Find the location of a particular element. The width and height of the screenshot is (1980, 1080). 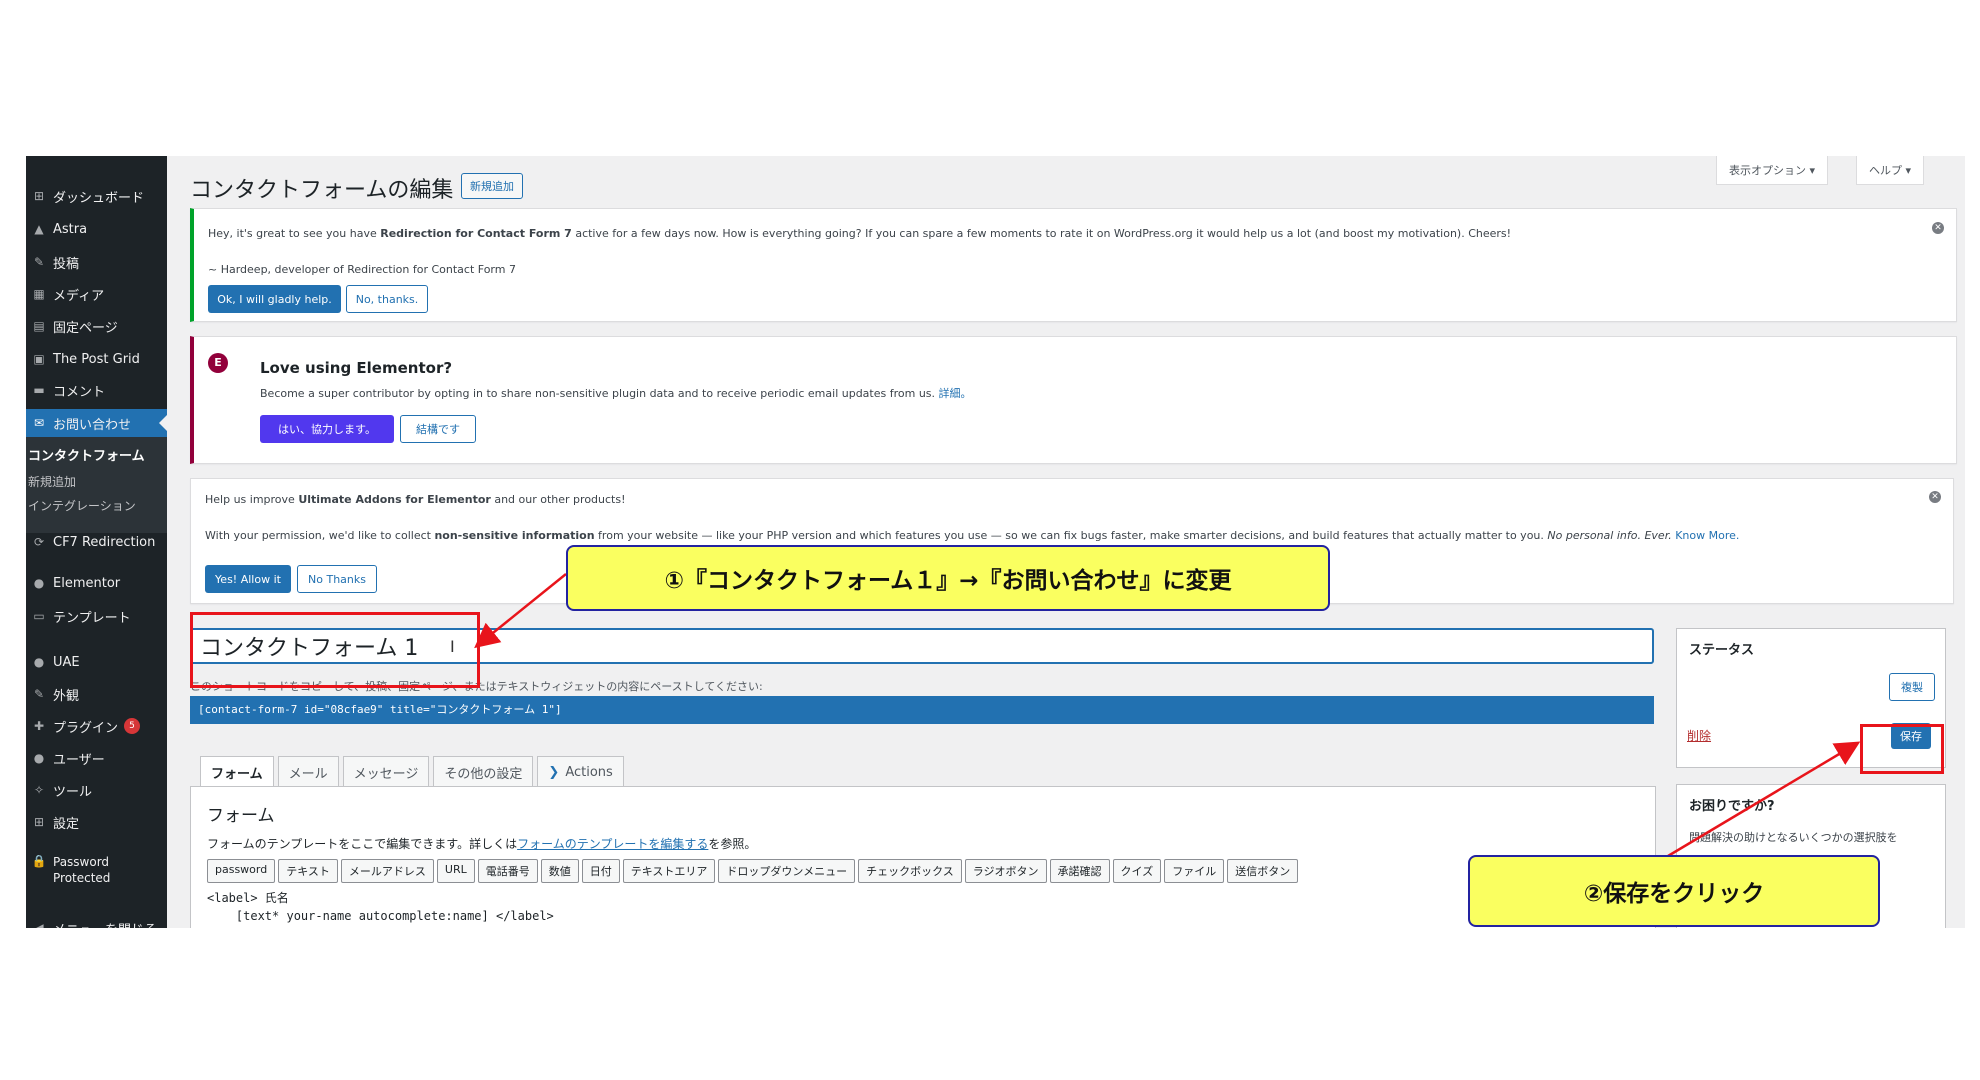

pin-icon: ✎ is located at coordinates (39, 262).